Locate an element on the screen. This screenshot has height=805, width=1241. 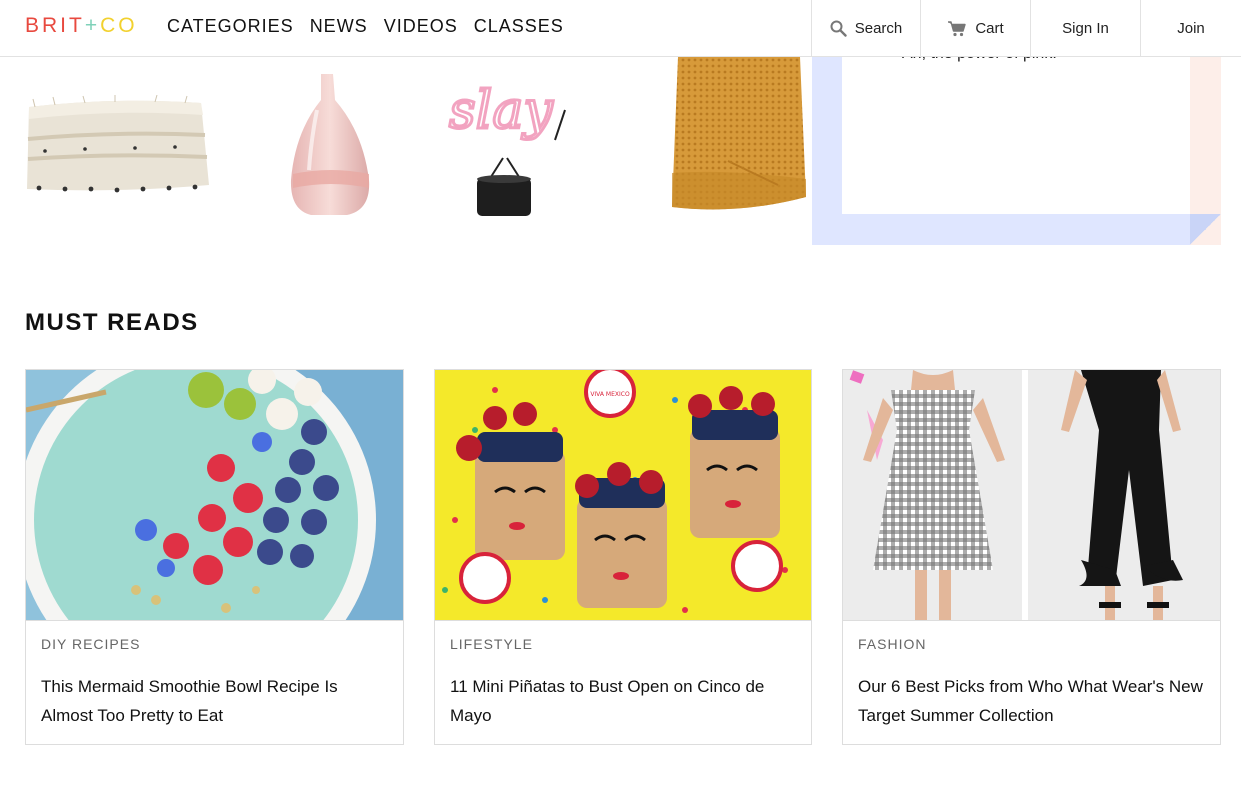
join-label: Join is located at coordinates (1191, 28).